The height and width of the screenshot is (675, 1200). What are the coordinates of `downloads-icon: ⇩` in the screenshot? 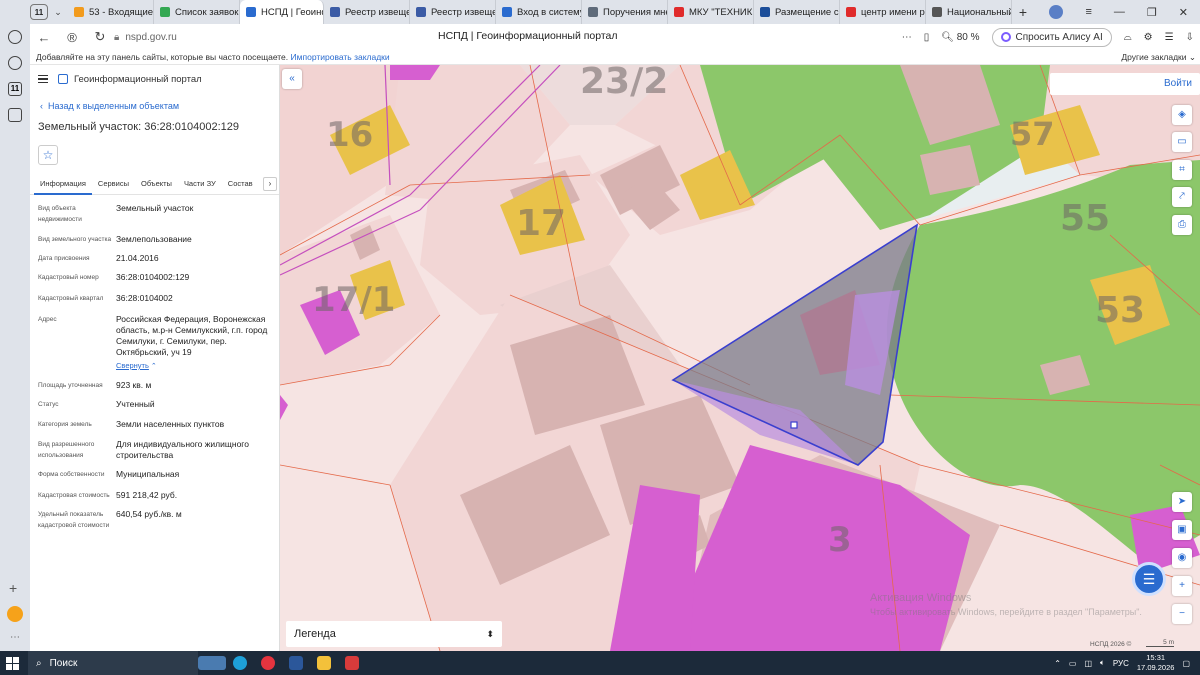 It's located at (1190, 37).